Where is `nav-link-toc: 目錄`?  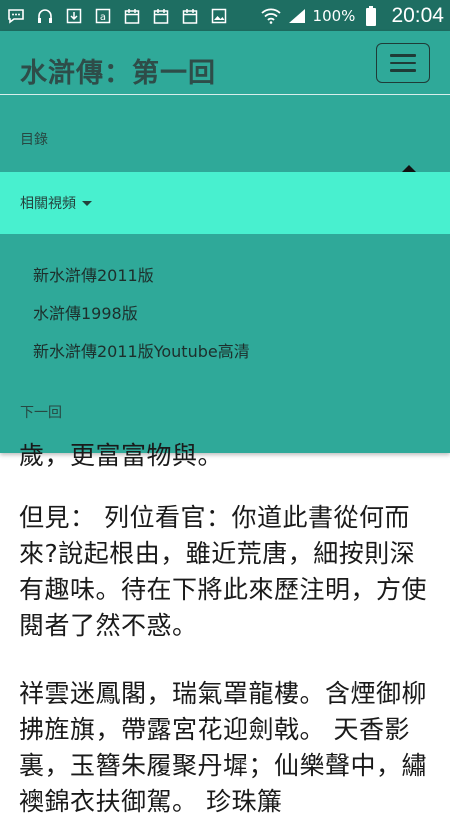 nav-link-toc: 目錄 is located at coordinates (34, 139).